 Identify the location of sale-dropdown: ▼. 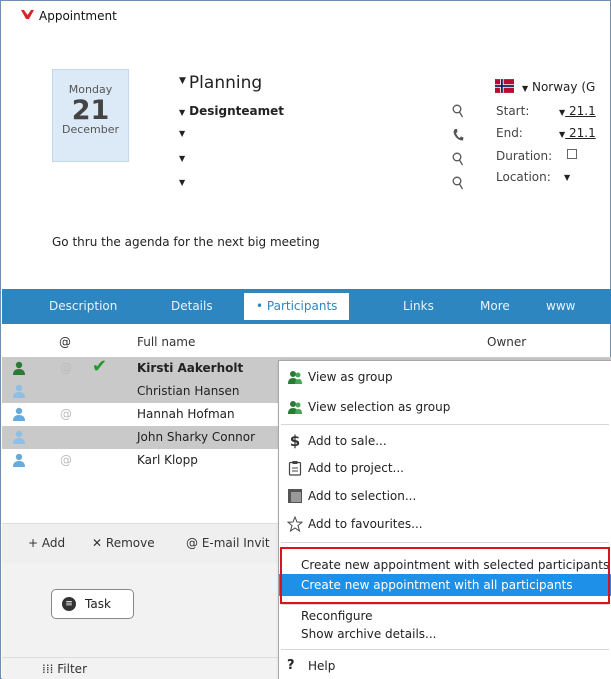
(182, 182).